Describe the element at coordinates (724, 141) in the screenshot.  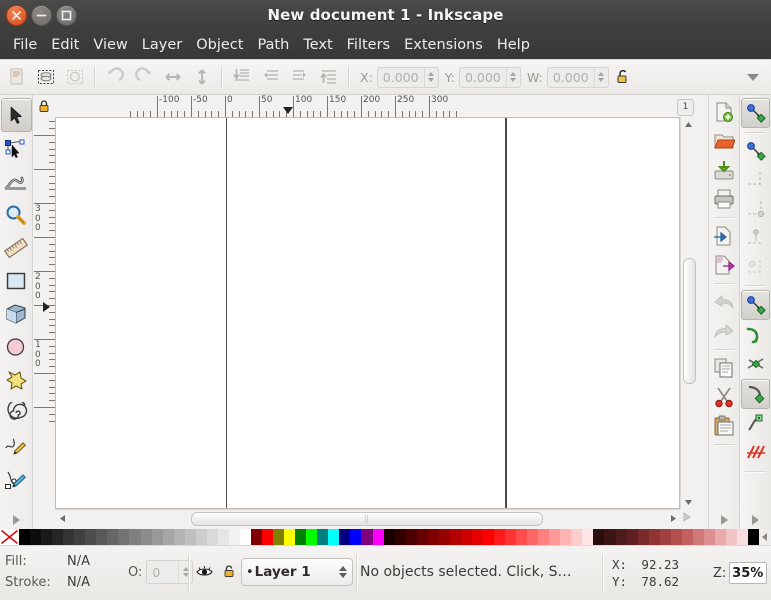
I see `open-document-button` at that location.